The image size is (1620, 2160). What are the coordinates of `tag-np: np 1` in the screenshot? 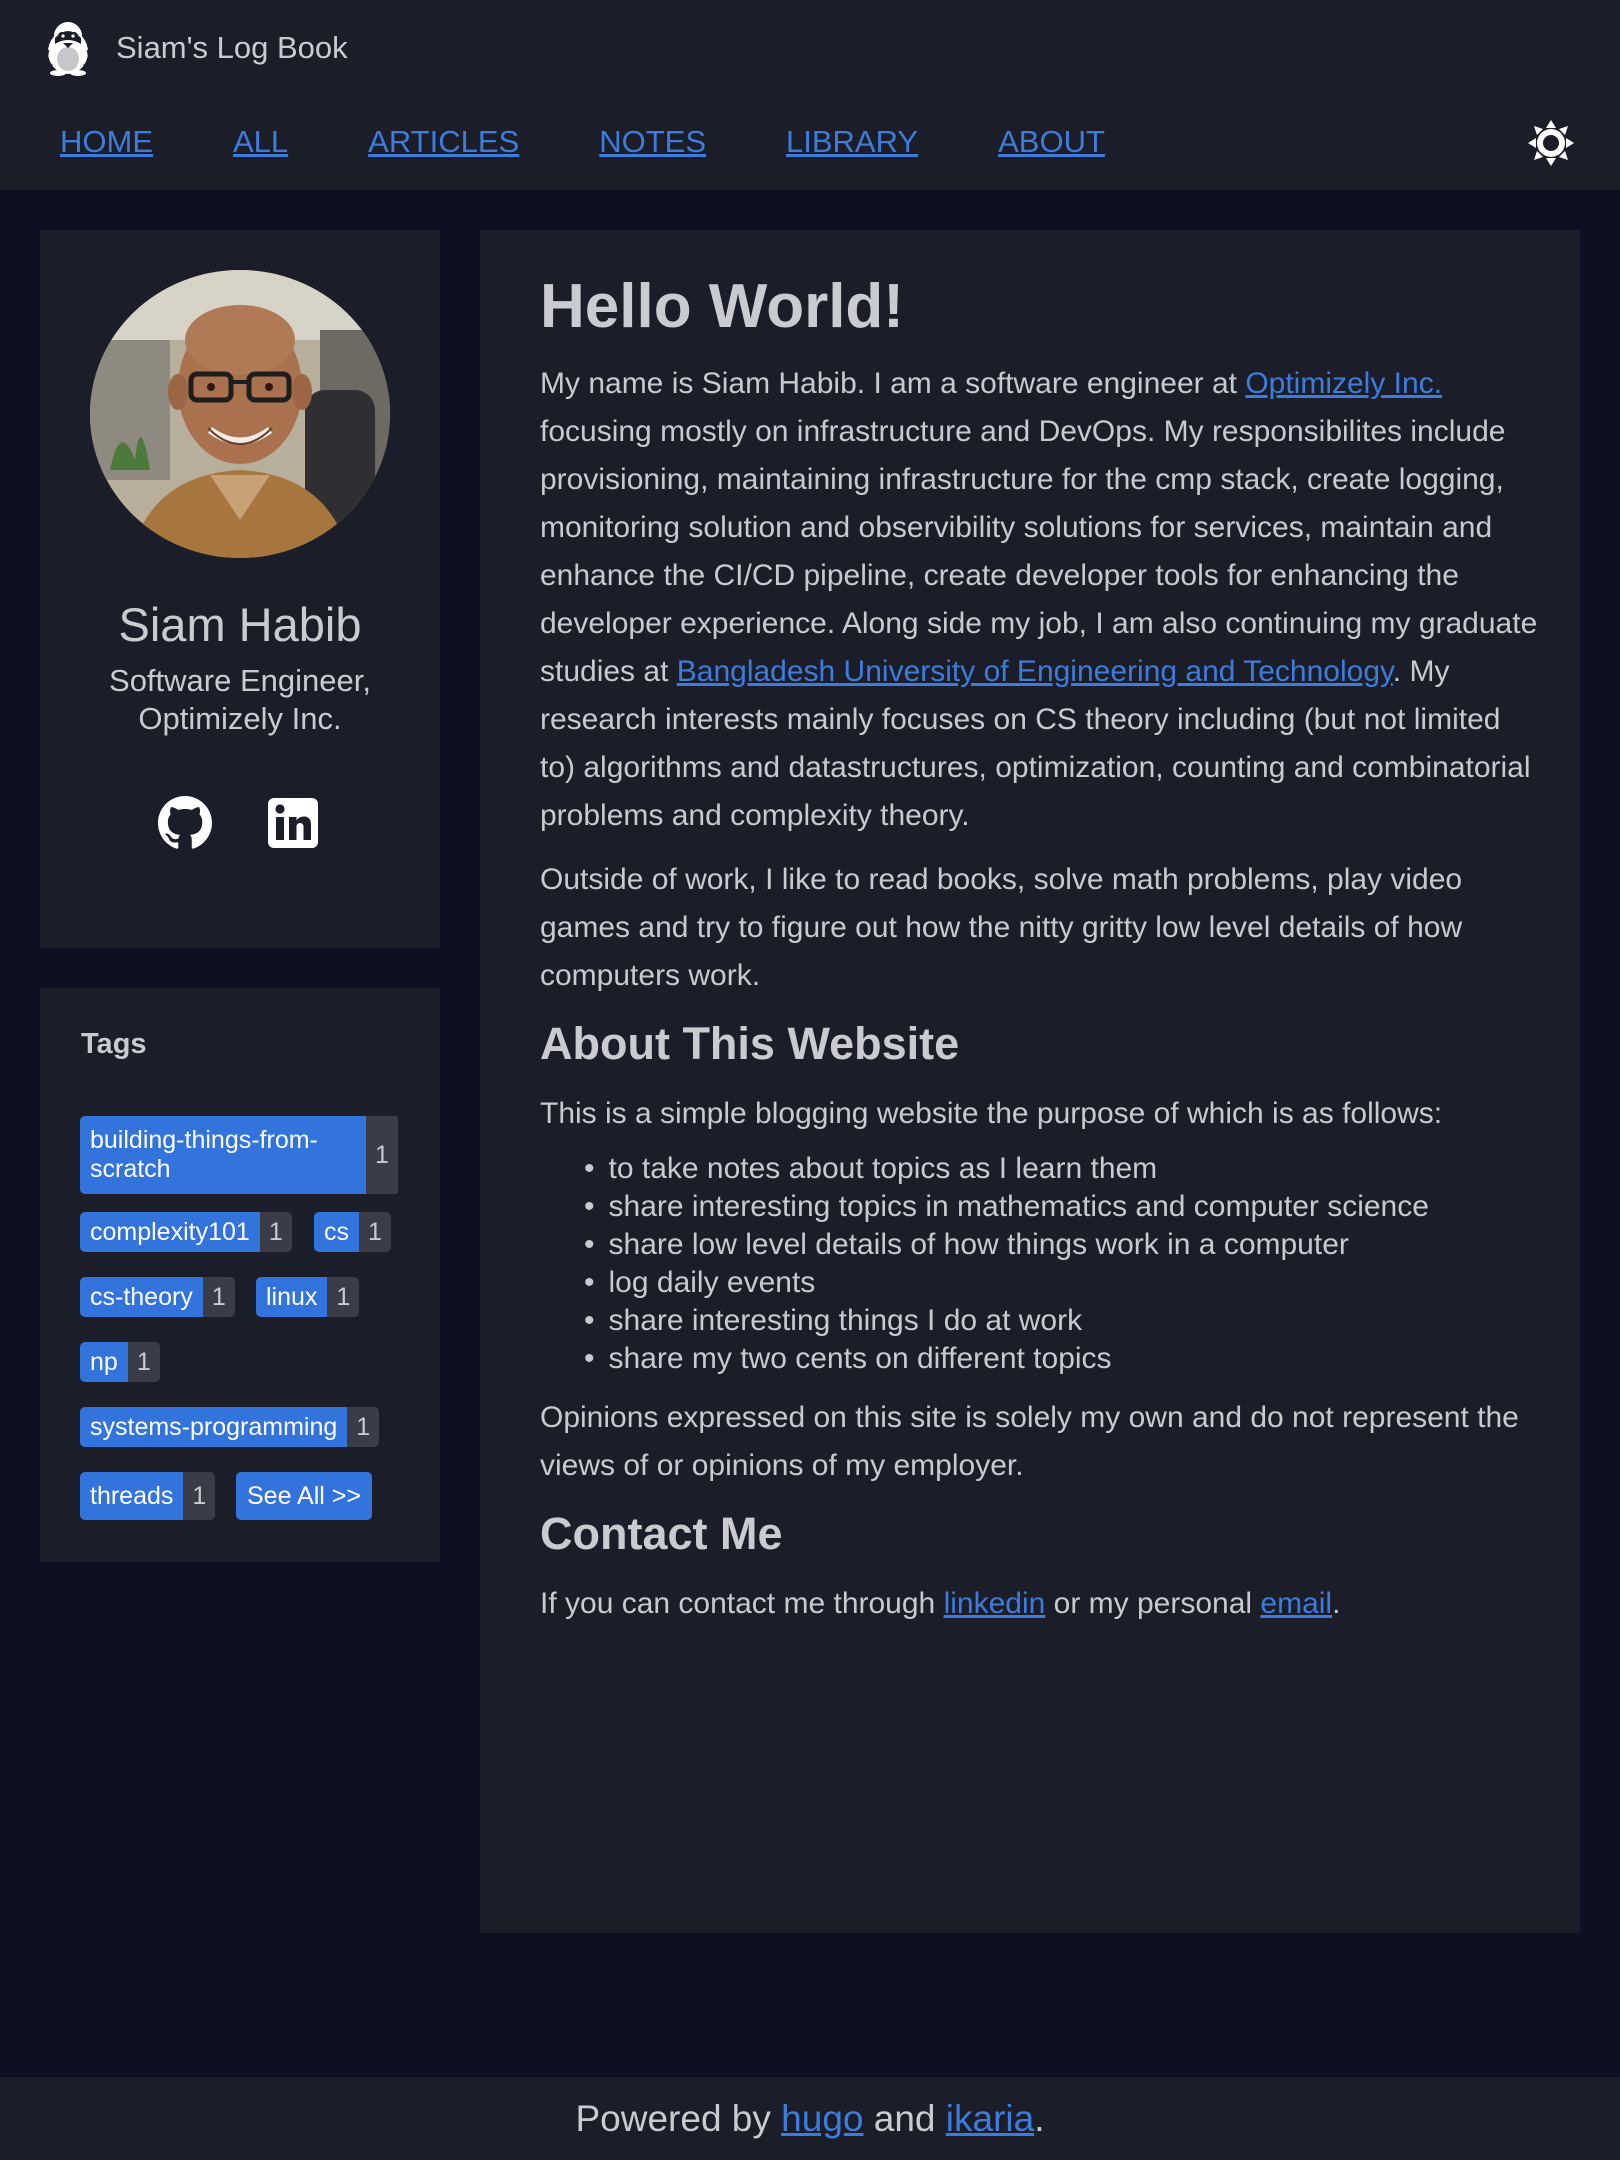 It's located at (120, 1362).